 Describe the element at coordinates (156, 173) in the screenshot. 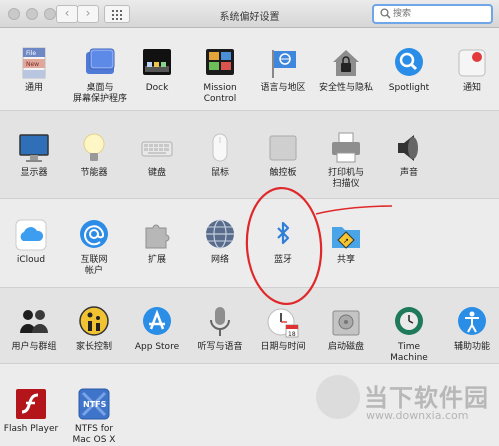

I see `pref-label: 键盘` at that location.